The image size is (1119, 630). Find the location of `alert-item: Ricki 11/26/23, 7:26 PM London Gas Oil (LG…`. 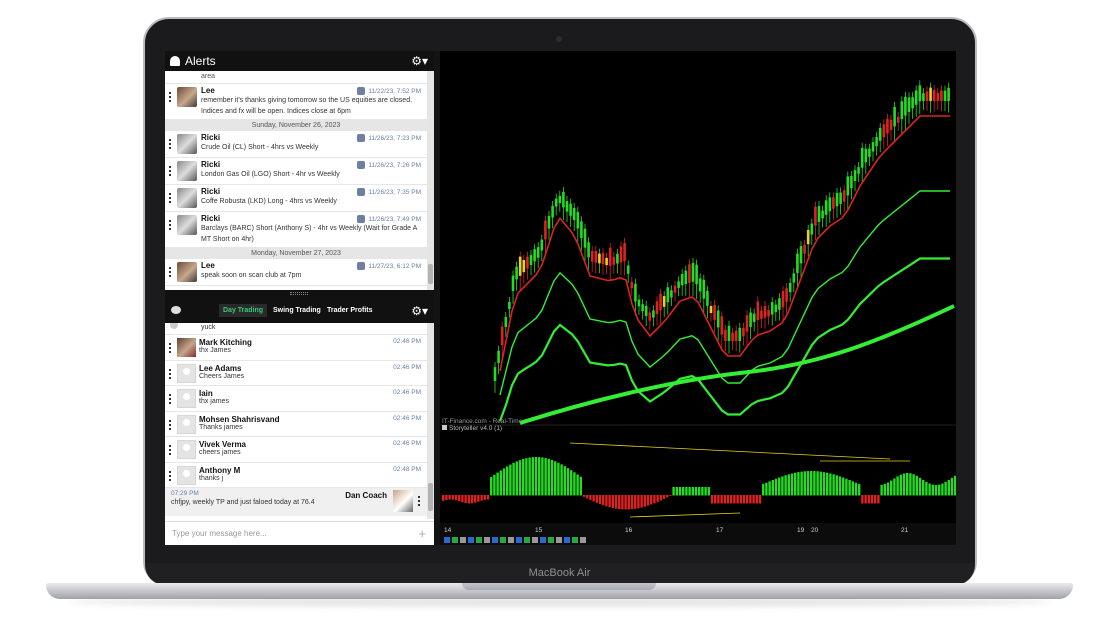

alert-item: Ricki 11/26/23, 7:26 PM London Gas Oil (LG… is located at coordinates (296, 171).